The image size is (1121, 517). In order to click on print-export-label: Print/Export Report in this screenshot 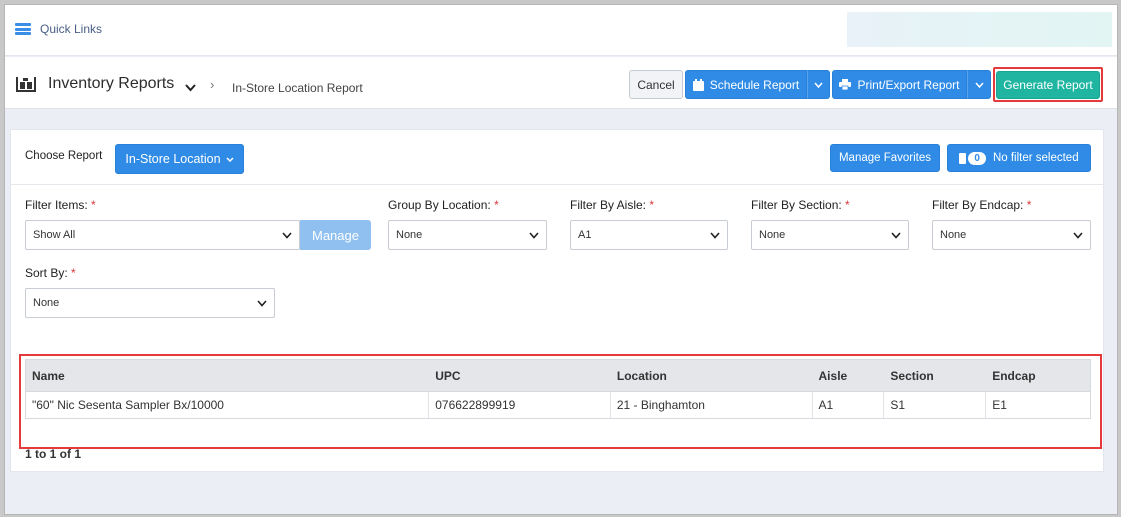, I will do `click(908, 84)`.